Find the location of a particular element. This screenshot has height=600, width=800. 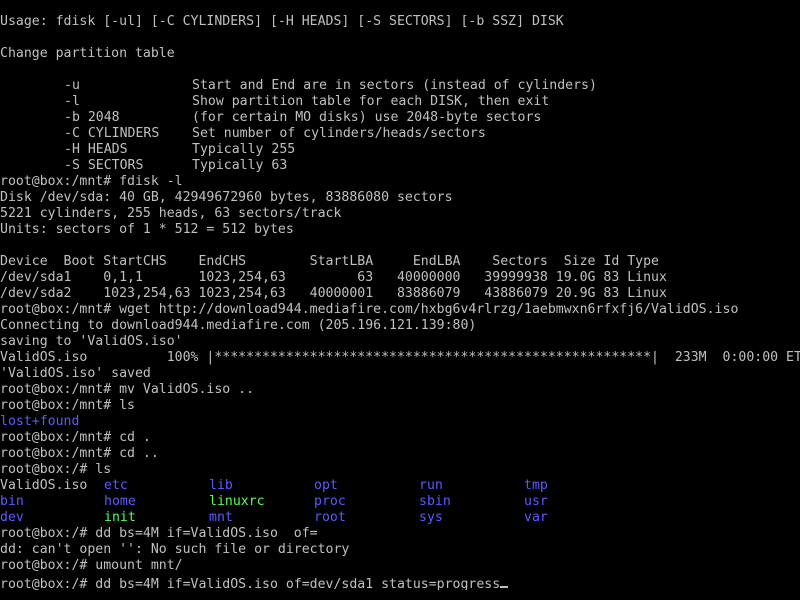

option-flag: -C CYLINDERS is located at coordinates (112, 133).